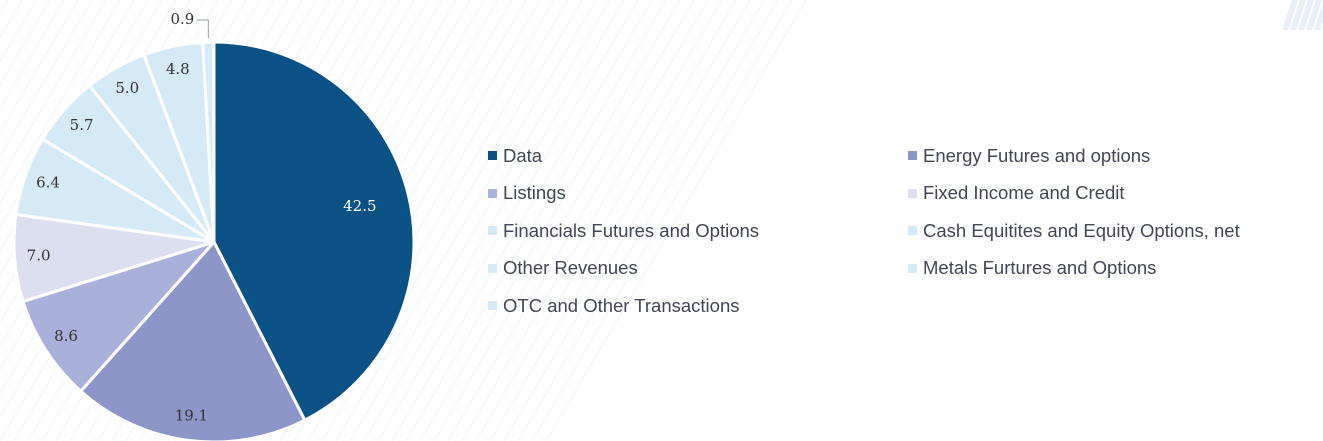 Image resolution: width=1323 pixels, height=441 pixels. What do you see at coordinates (66, 336) in the screenshot?
I see `slice-label: 8.6` at bounding box center [66, 336].